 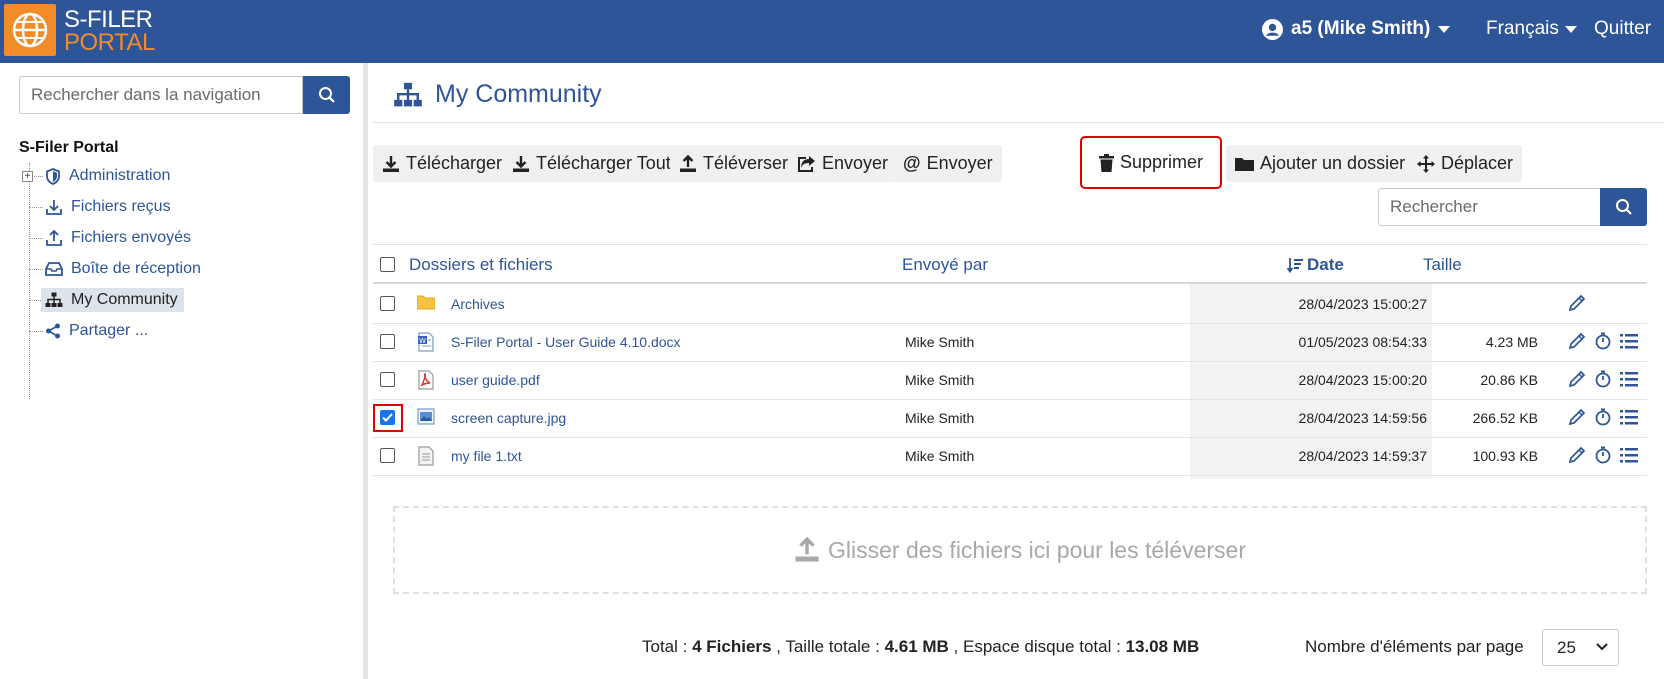 I want to click on trash-icon, so click(x=1106, y=162).